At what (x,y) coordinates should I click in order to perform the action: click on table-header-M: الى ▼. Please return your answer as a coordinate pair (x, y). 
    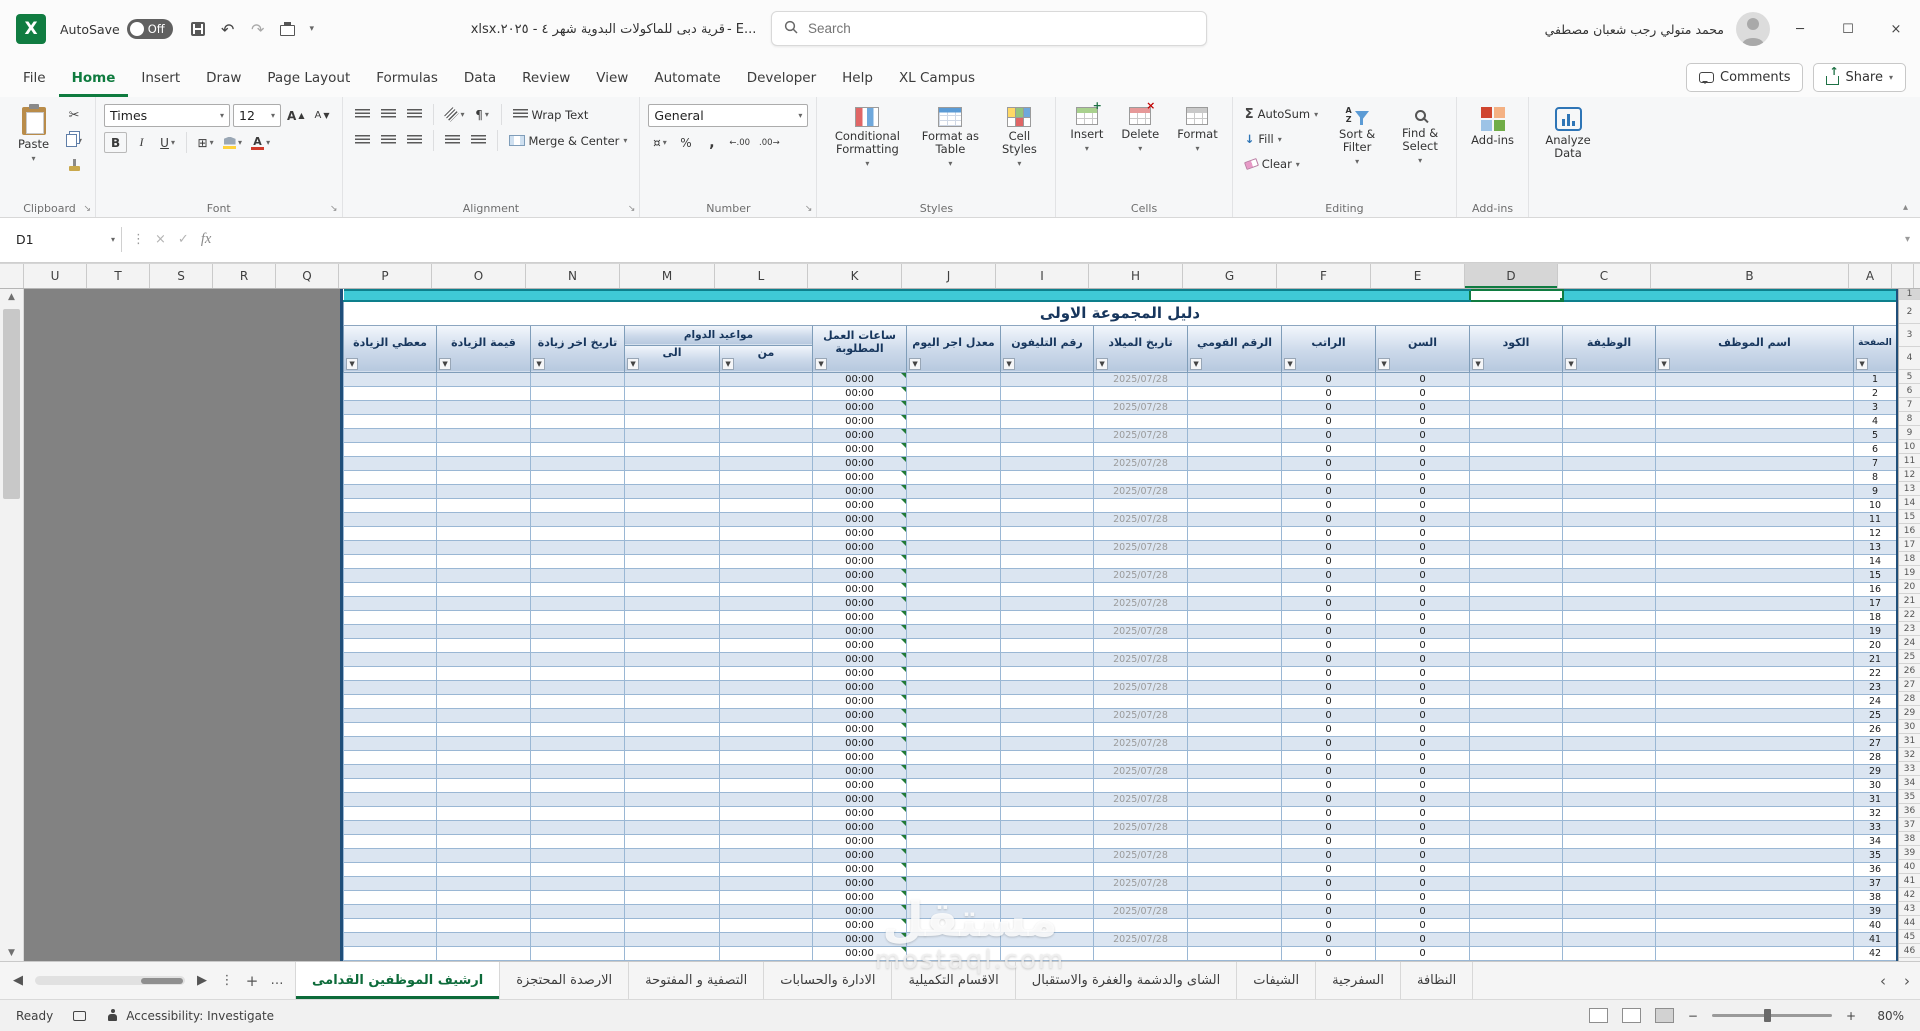
    Looking at the image, I should click on (672, 359).